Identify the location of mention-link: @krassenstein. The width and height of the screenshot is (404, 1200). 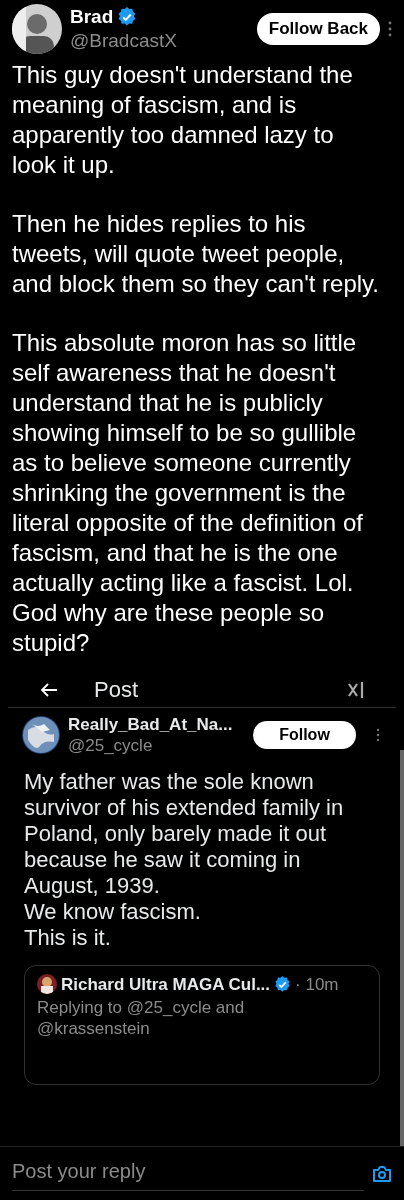
(93, 1029).